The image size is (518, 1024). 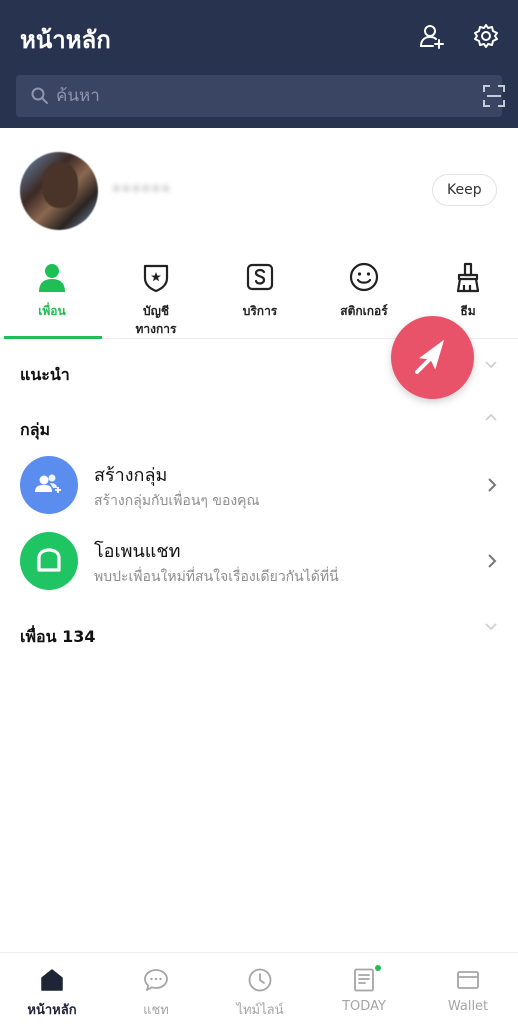 I want to click on nav-timeline: ไทม์ไลน์, so click(x=260, y=988).